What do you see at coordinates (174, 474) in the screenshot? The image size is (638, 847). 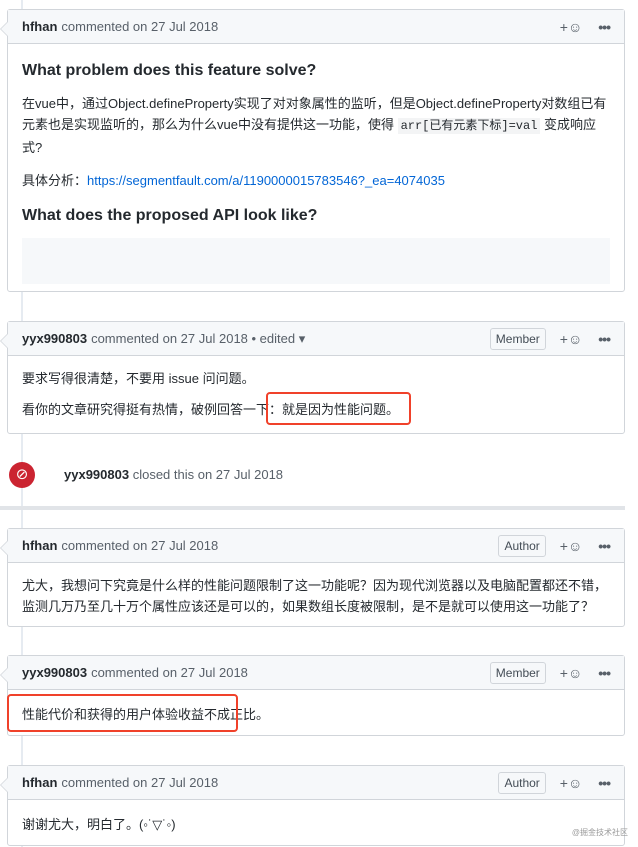 I see `closed-event: yyx990803 closed this on 27 Jul 2018` at bounding box center [174, 474].